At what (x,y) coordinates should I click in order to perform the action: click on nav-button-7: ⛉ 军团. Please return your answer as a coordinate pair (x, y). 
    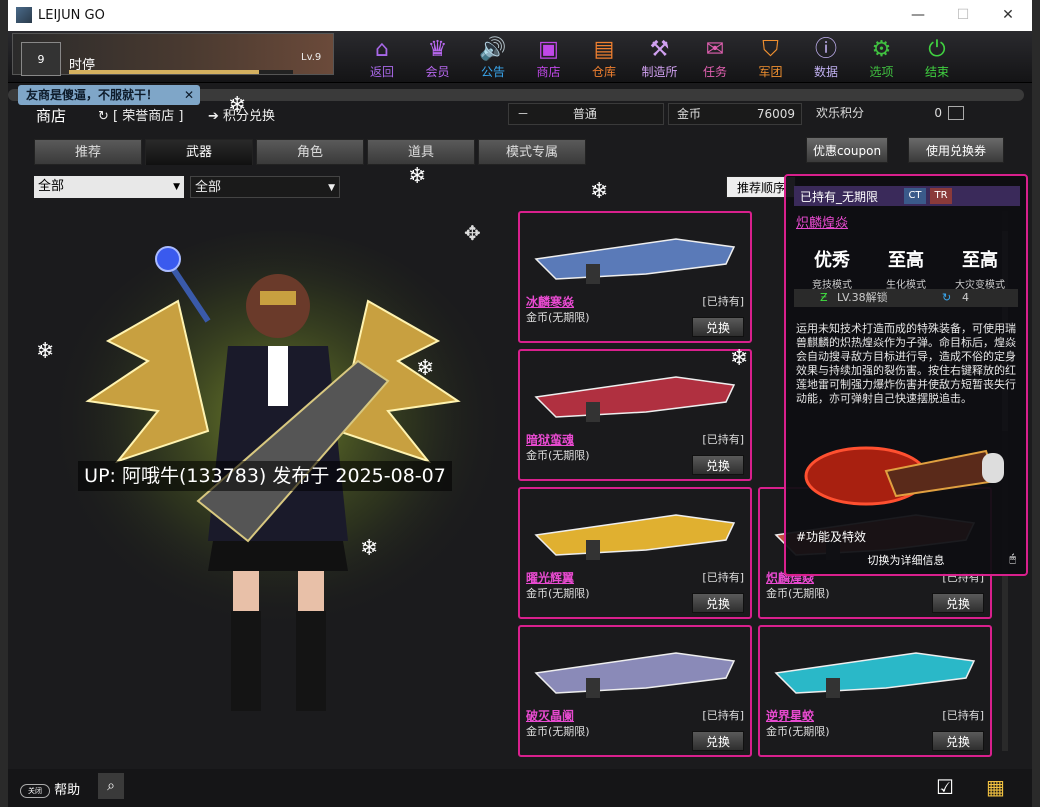
    Looking at the image, I should click on (771, 57).